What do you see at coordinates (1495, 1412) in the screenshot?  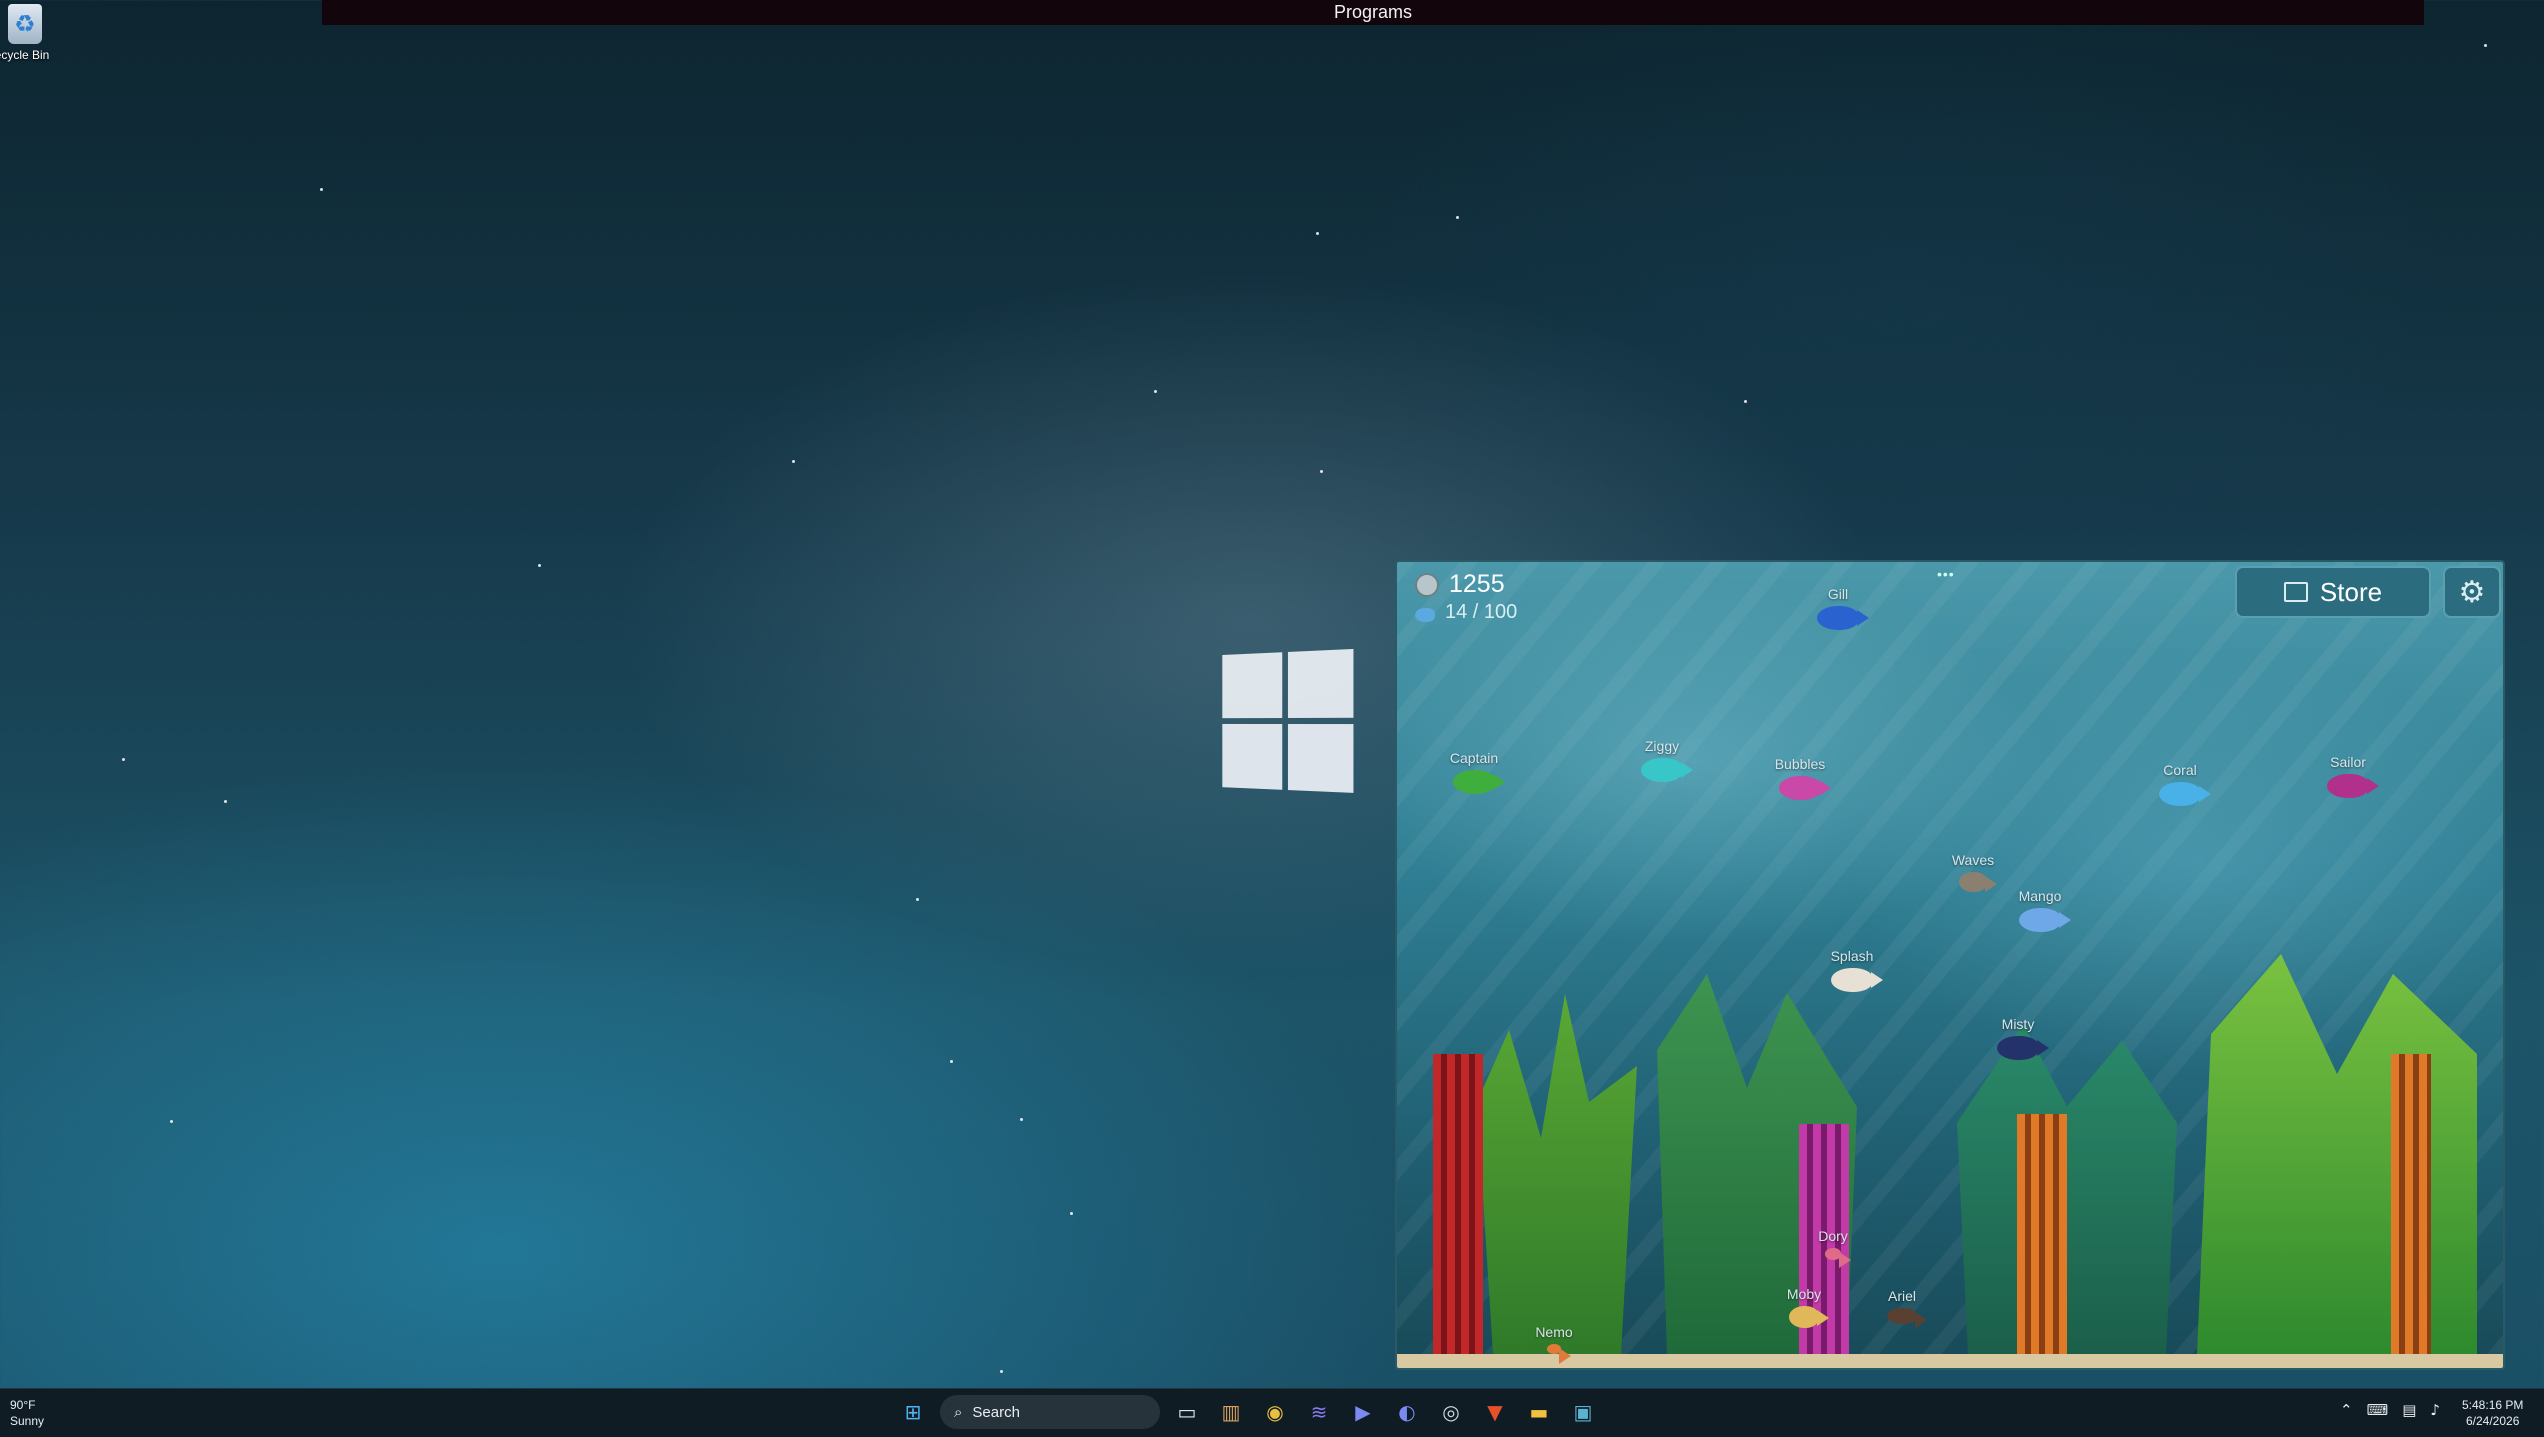 I see `brave-icon: ▼` at bounding box center [1495, 1412].